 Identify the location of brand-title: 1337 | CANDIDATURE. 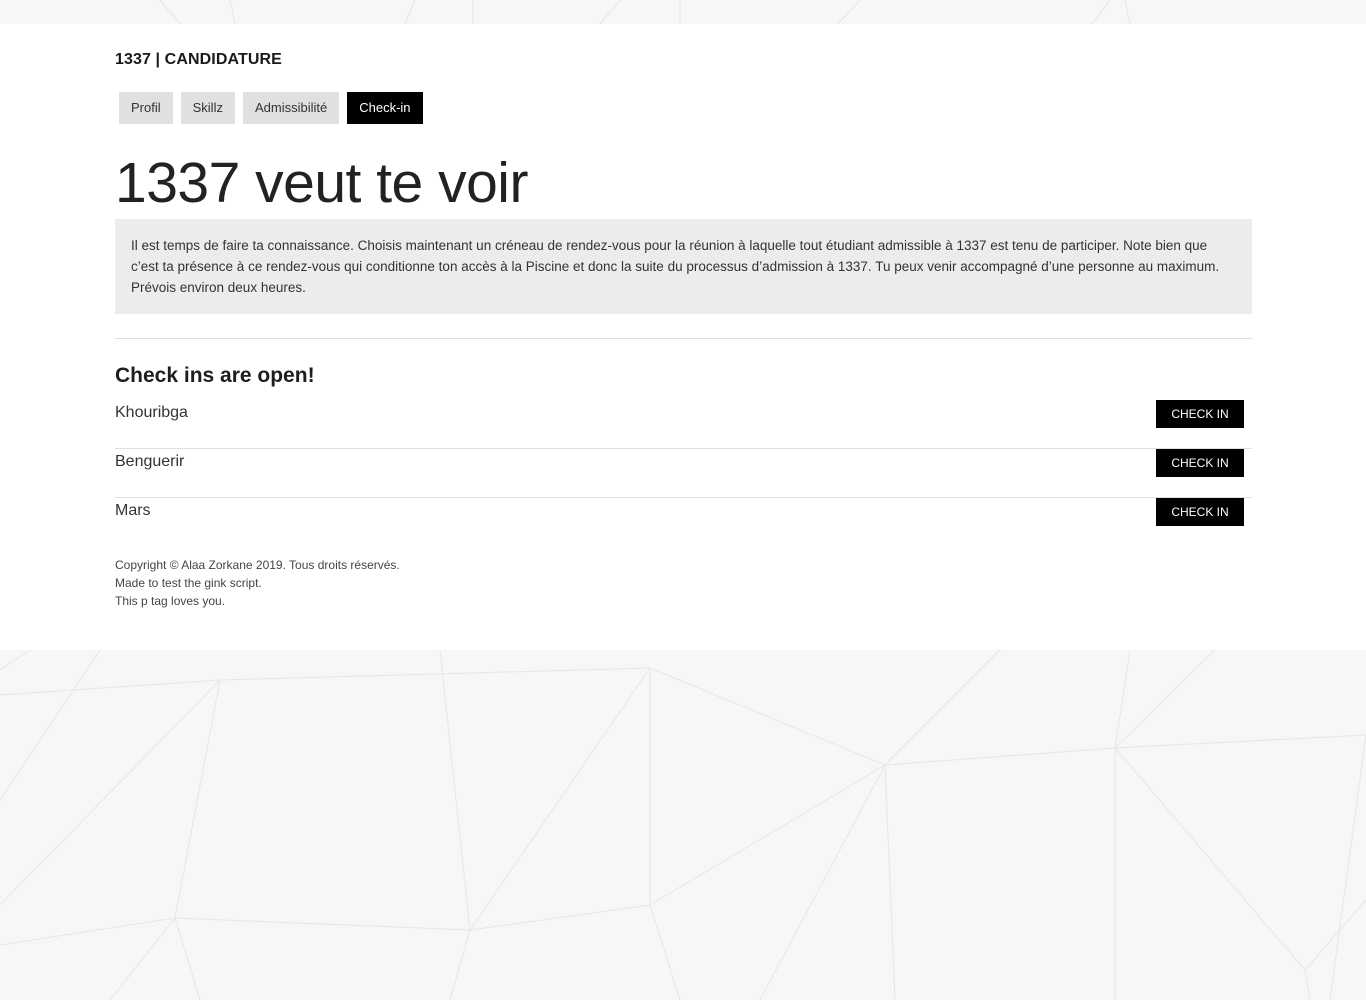
(198, 59).